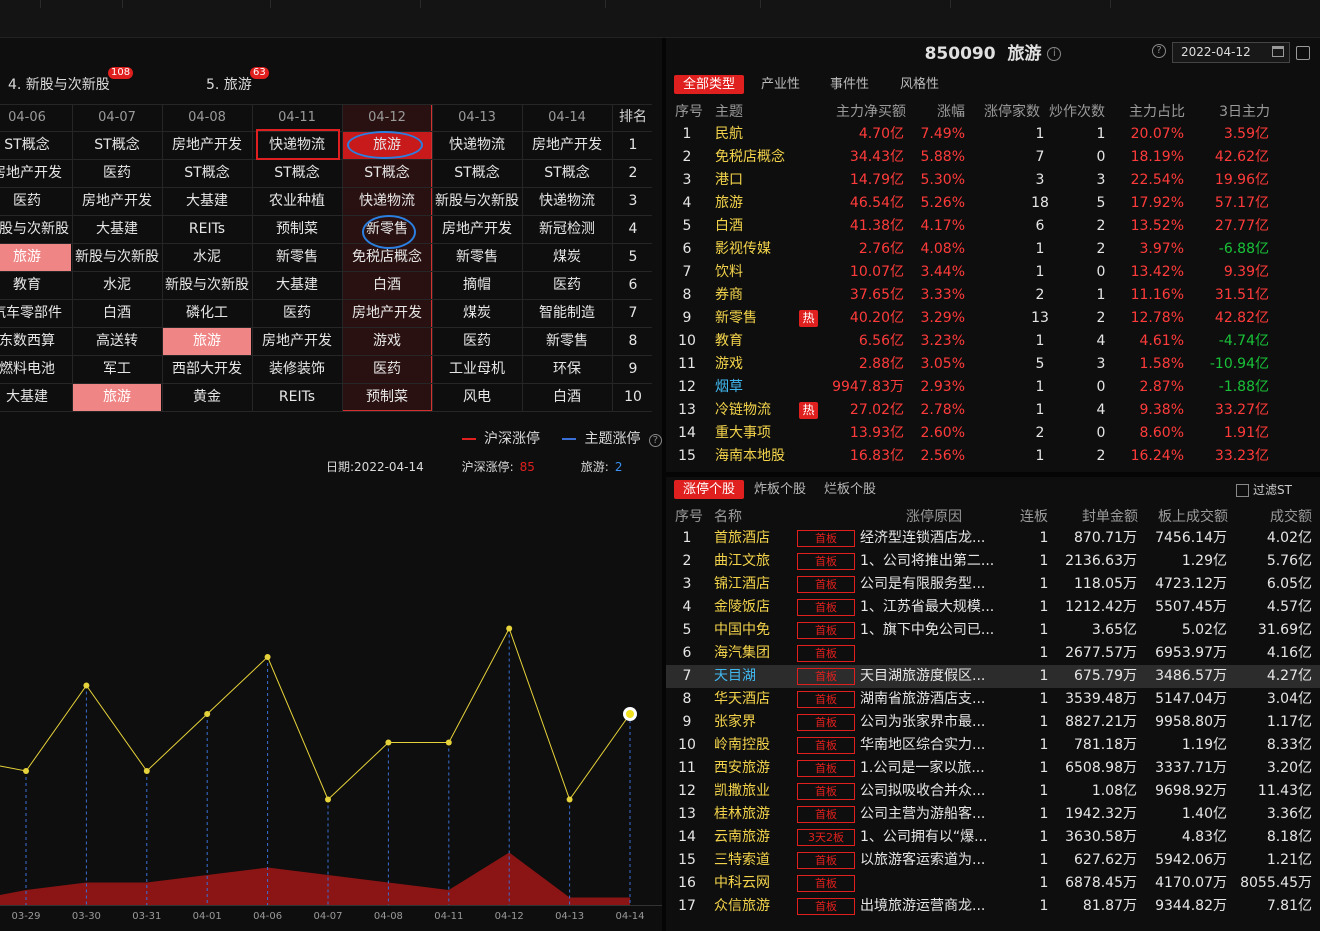 This screenshot has width=1320, height=931. What do you see at coordinates (729, 111) in the screenshot?
I see `theme-col-header: 主题` at bounding box center [729, 111].